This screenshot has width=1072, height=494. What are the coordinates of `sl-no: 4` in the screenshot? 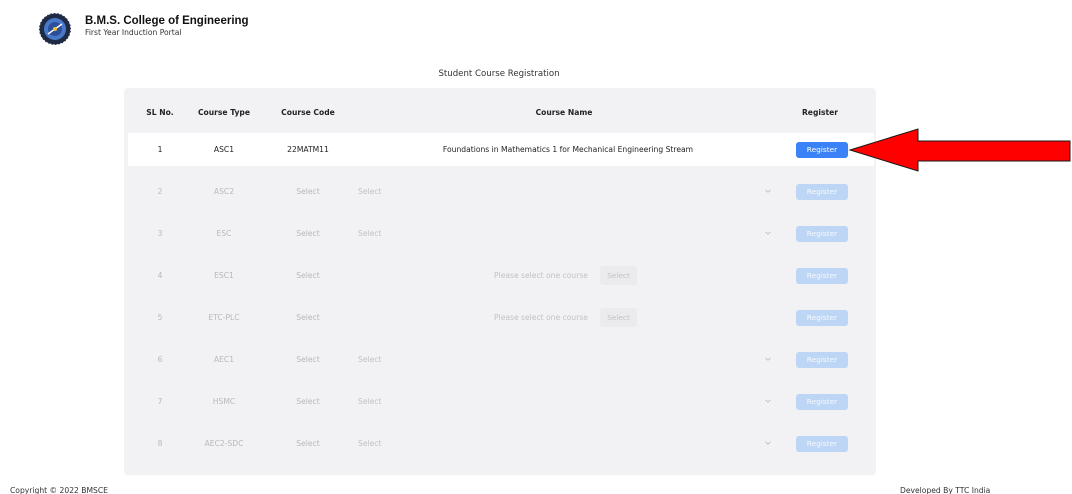 It's located at (160, 275).